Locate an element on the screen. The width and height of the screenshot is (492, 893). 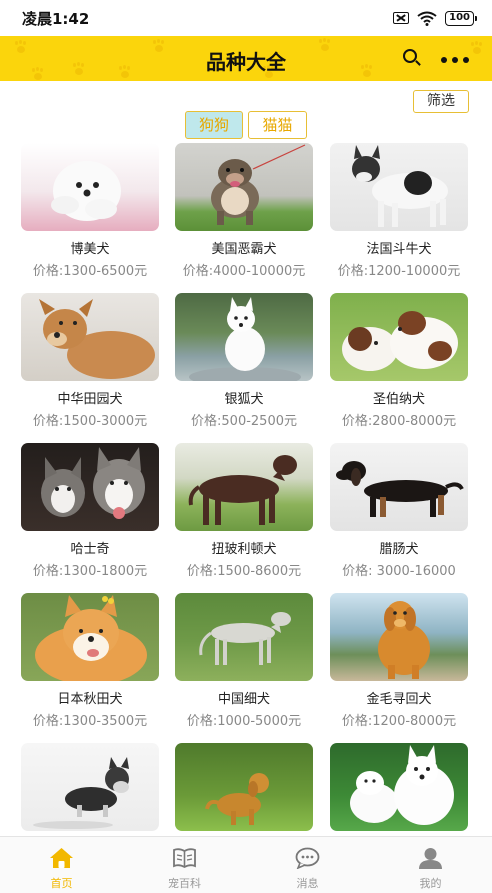
nav-label: 消息 is located at coordinates (307, 883).